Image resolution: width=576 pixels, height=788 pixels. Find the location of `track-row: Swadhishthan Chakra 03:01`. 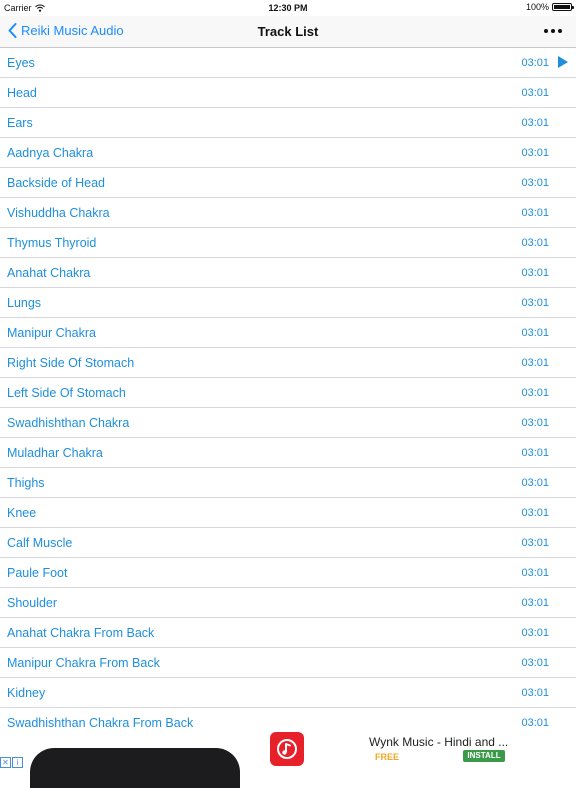

track-row: Swadhishthan Chakra 03:01 is located at coordinates (288, 423).